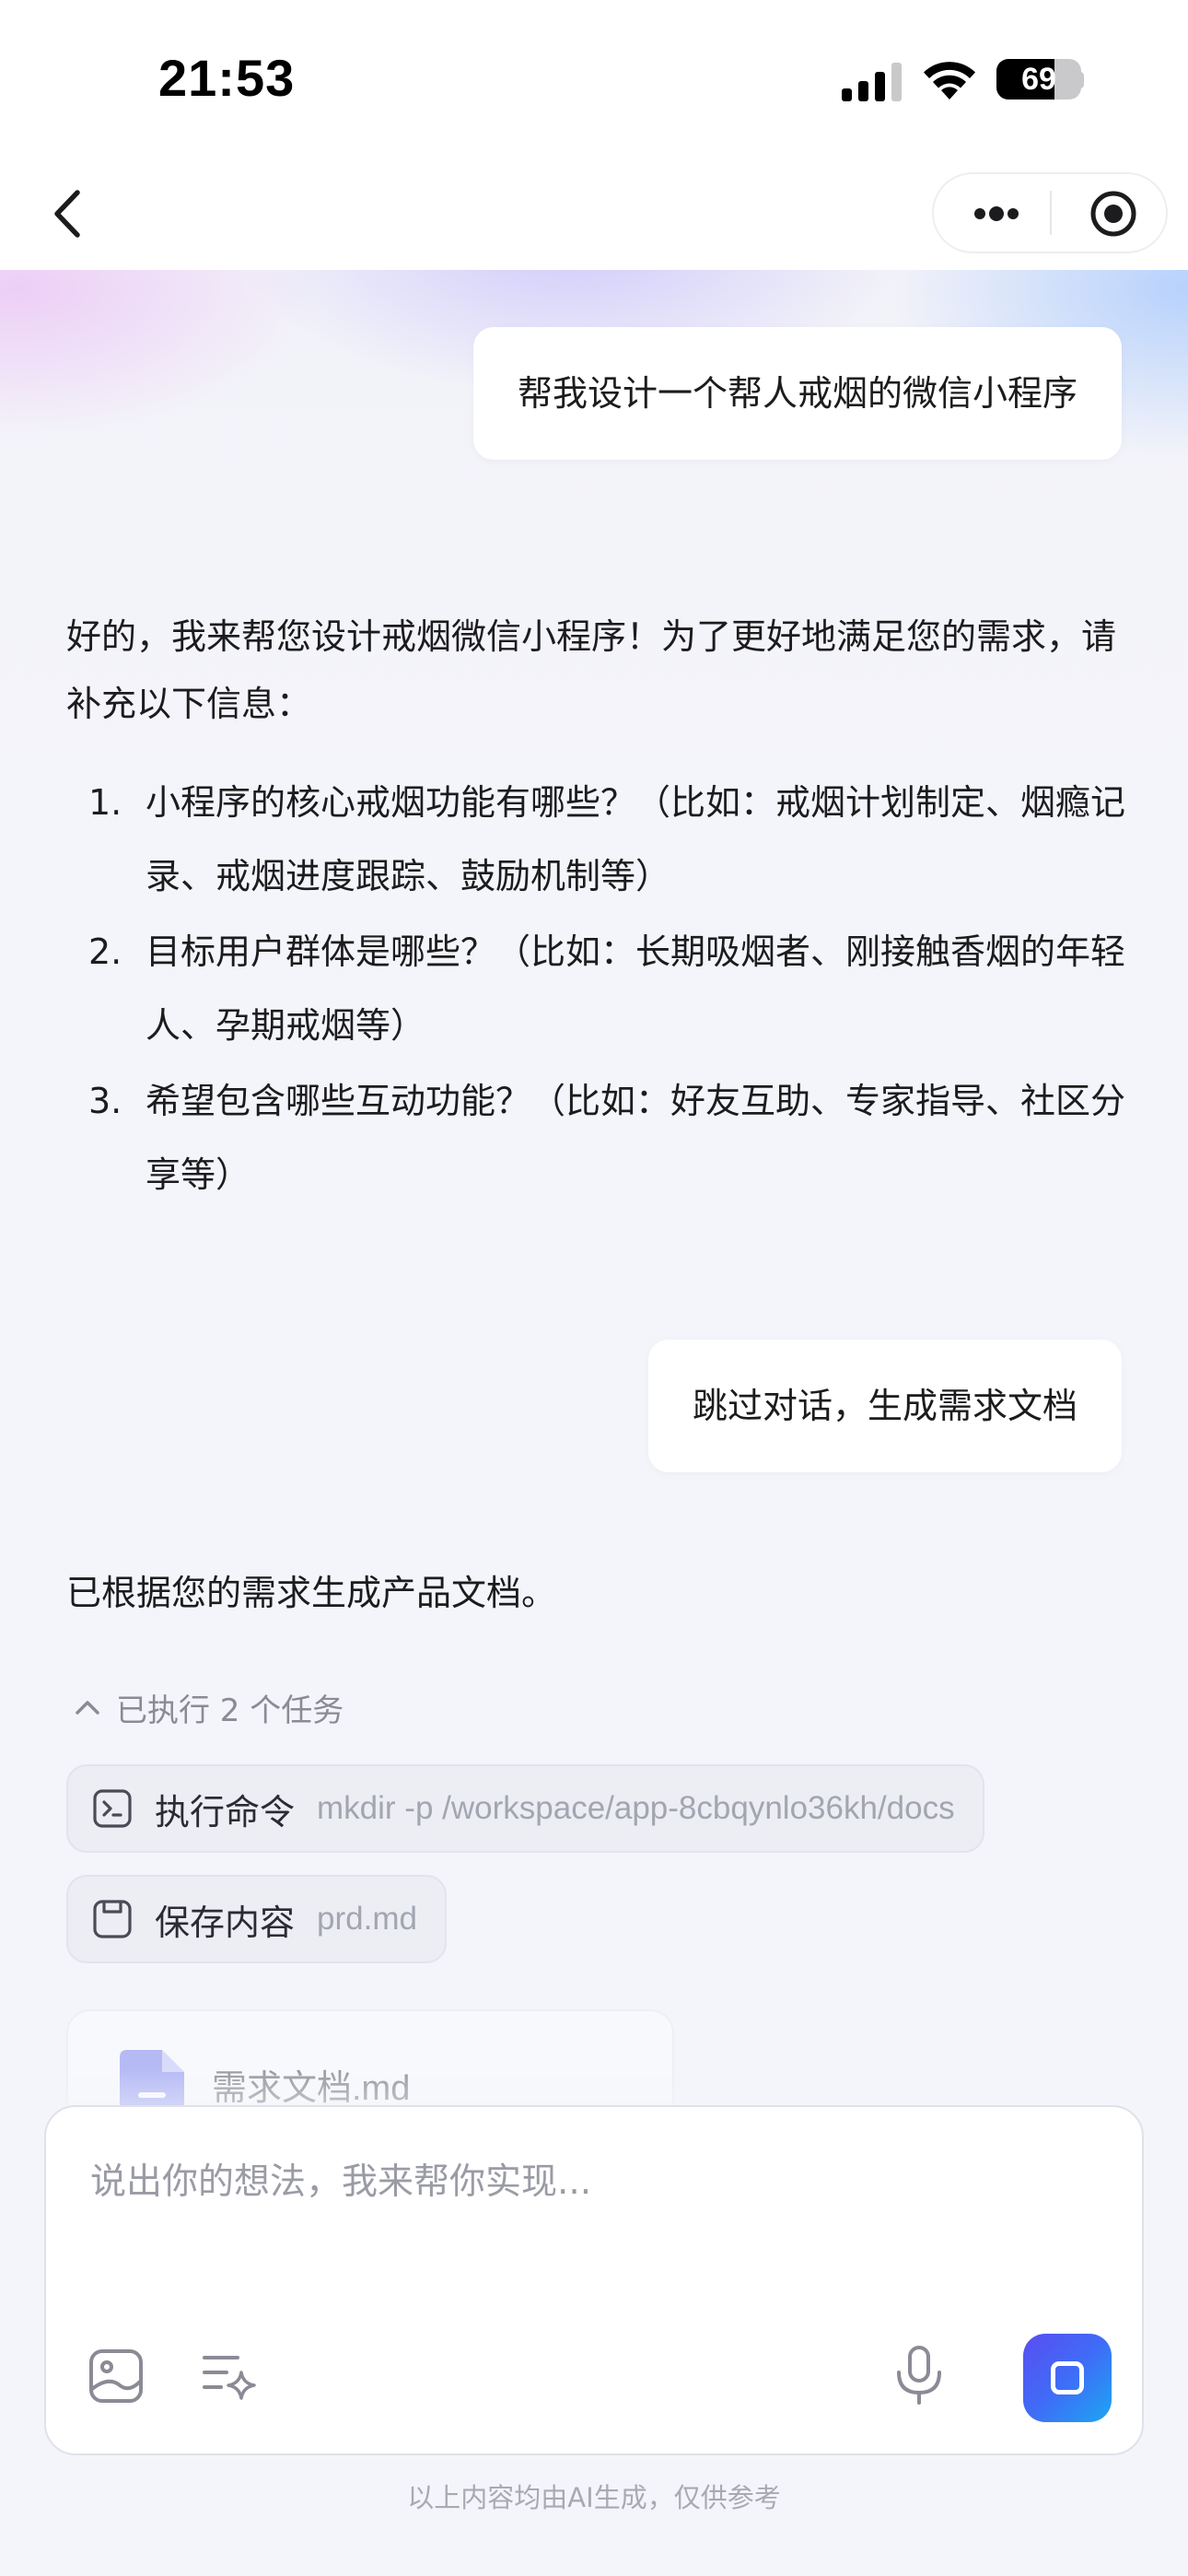 This screenshot has height=2576, width=1188. I want to click on list-item-number: 2., so click(105, 951).